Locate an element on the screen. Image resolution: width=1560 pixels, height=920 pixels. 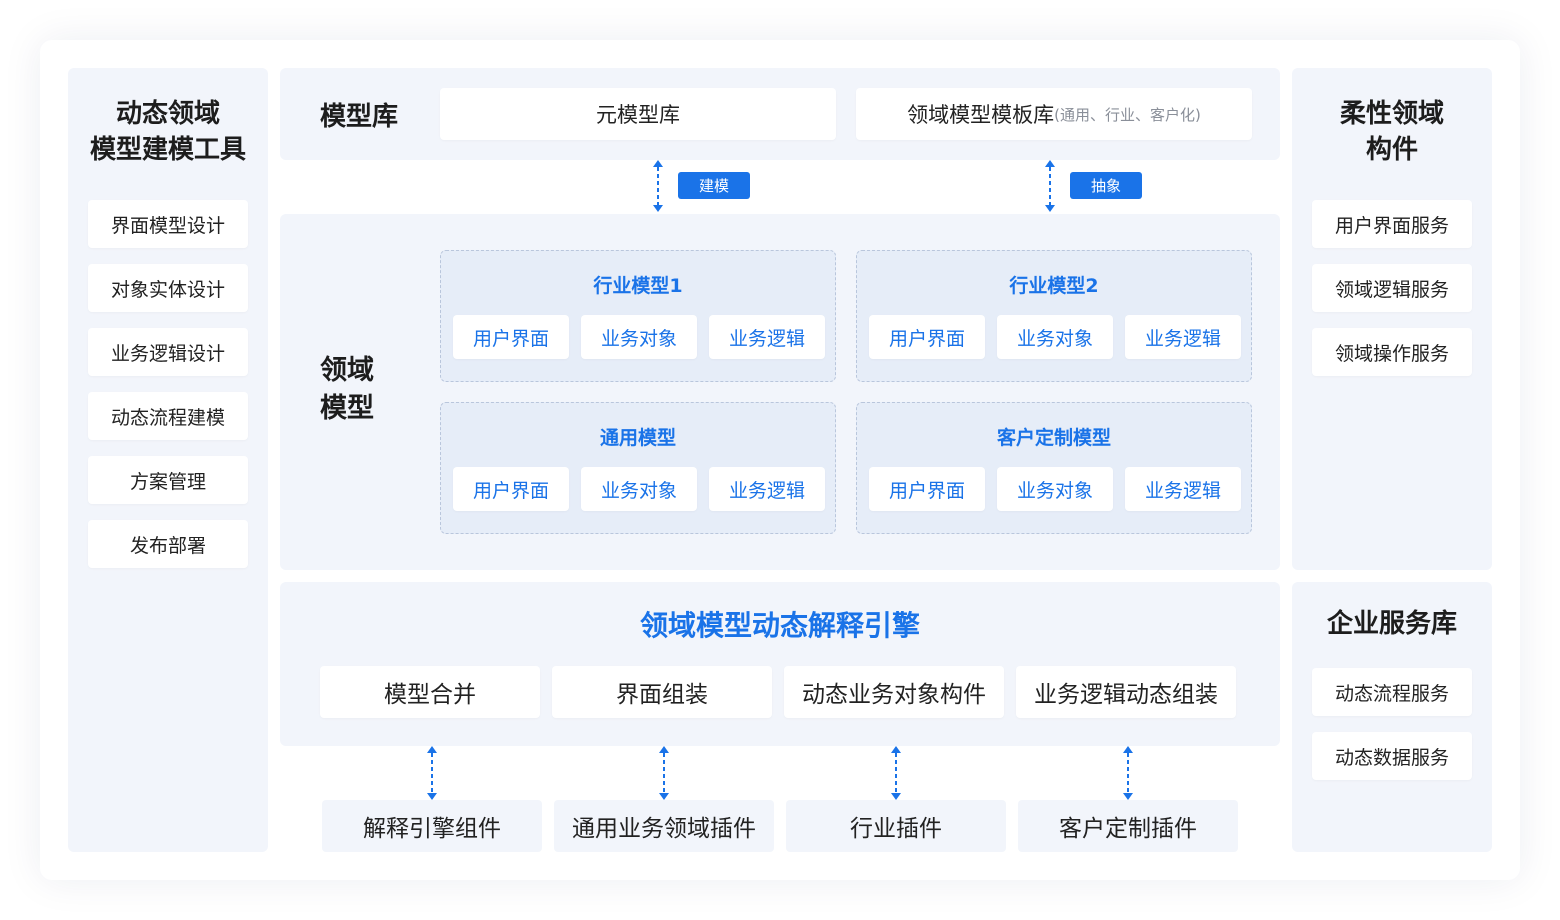
general-plugin-connector-arrow is located at coordinates (664, 773).